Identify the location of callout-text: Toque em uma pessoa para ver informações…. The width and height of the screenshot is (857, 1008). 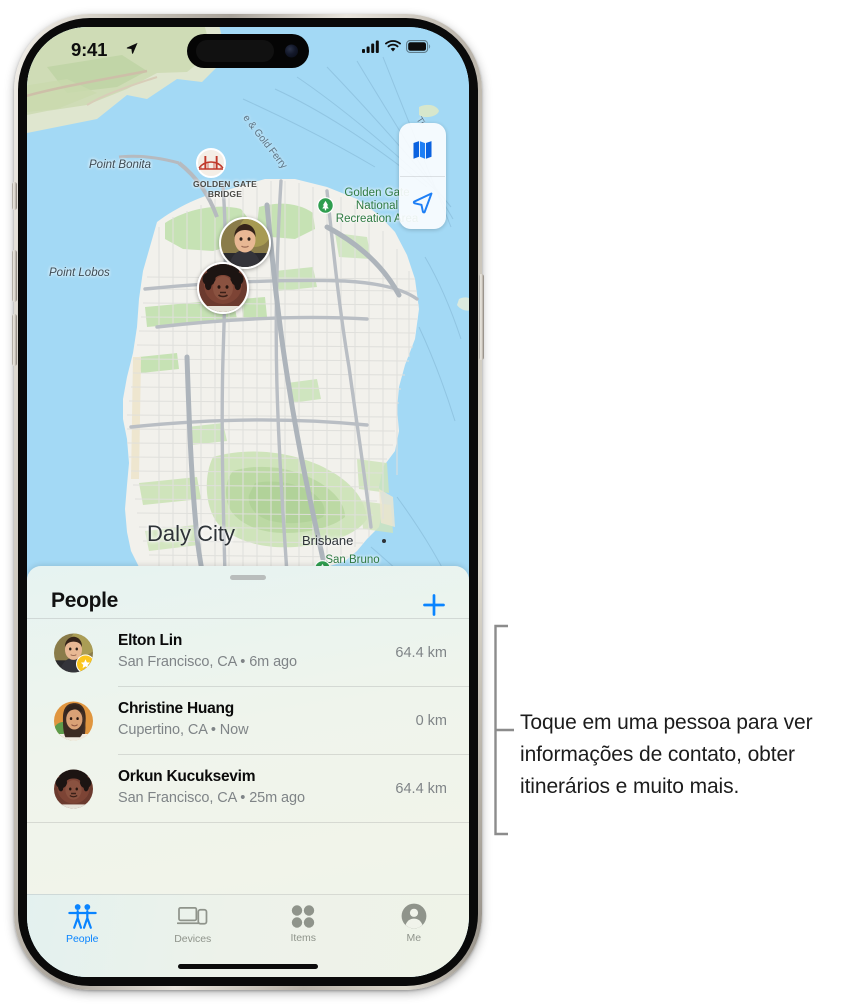
(666, 754).